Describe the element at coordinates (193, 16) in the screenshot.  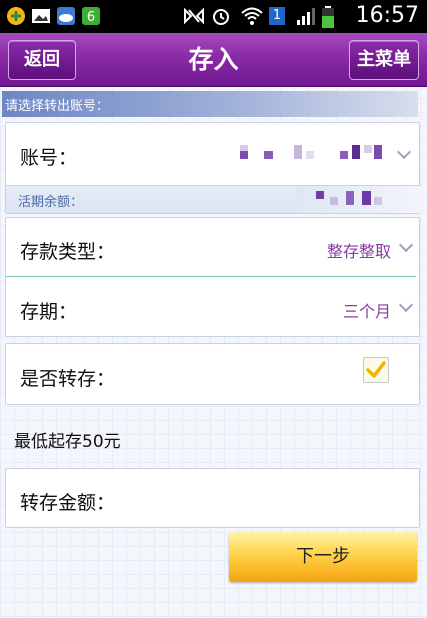
I see `nfc-icon` at that location.